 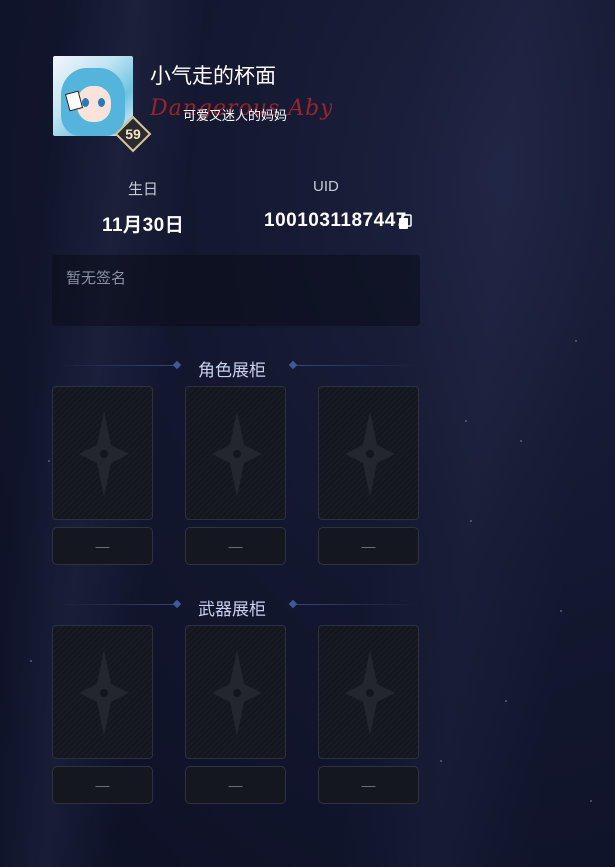 What do you see at coordinates (213, 76) in the screenshot?
I see `username: 小气走的杯面` at bounding box center [213, 76].